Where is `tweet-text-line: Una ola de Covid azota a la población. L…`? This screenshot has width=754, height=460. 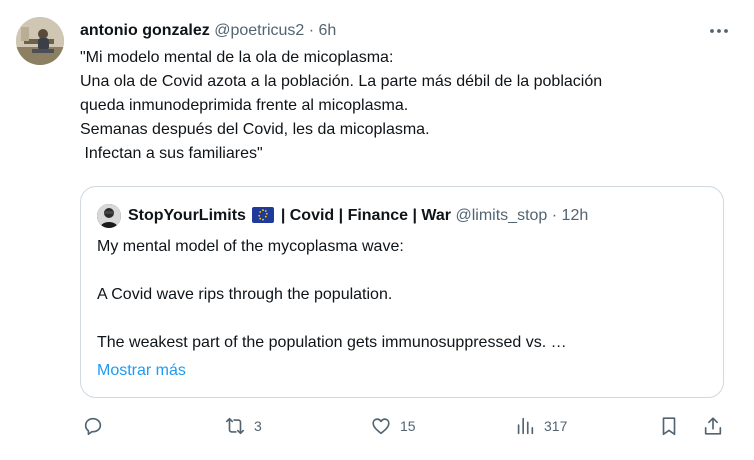 tweet-text-line: Una ola de Covid azota a la población. L… is located at coordinates (341, 81).